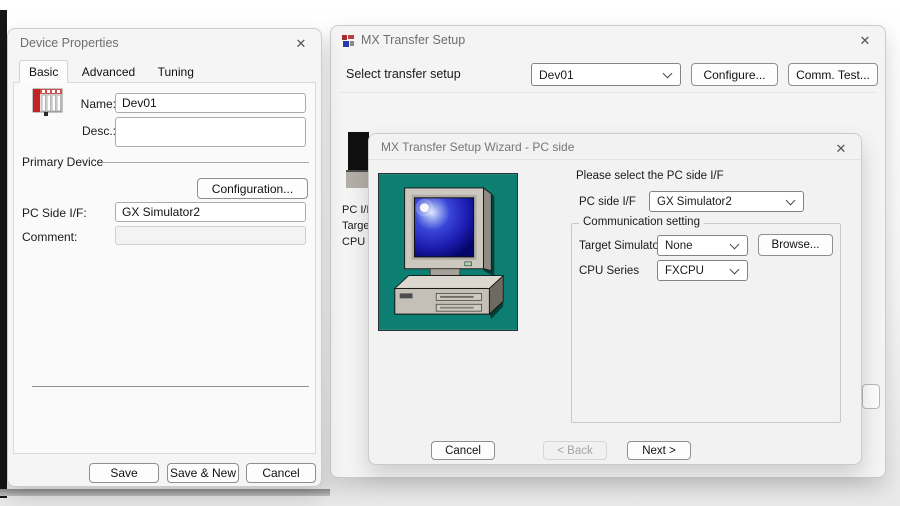 The width and height of the screenshot is (900, 506). What do you see at coordinates (608, 40) in the screenshot?
I see `mx-transfer-setup-titlebar: MX Transfer Setup ✕` at bounding box center [608, 40].